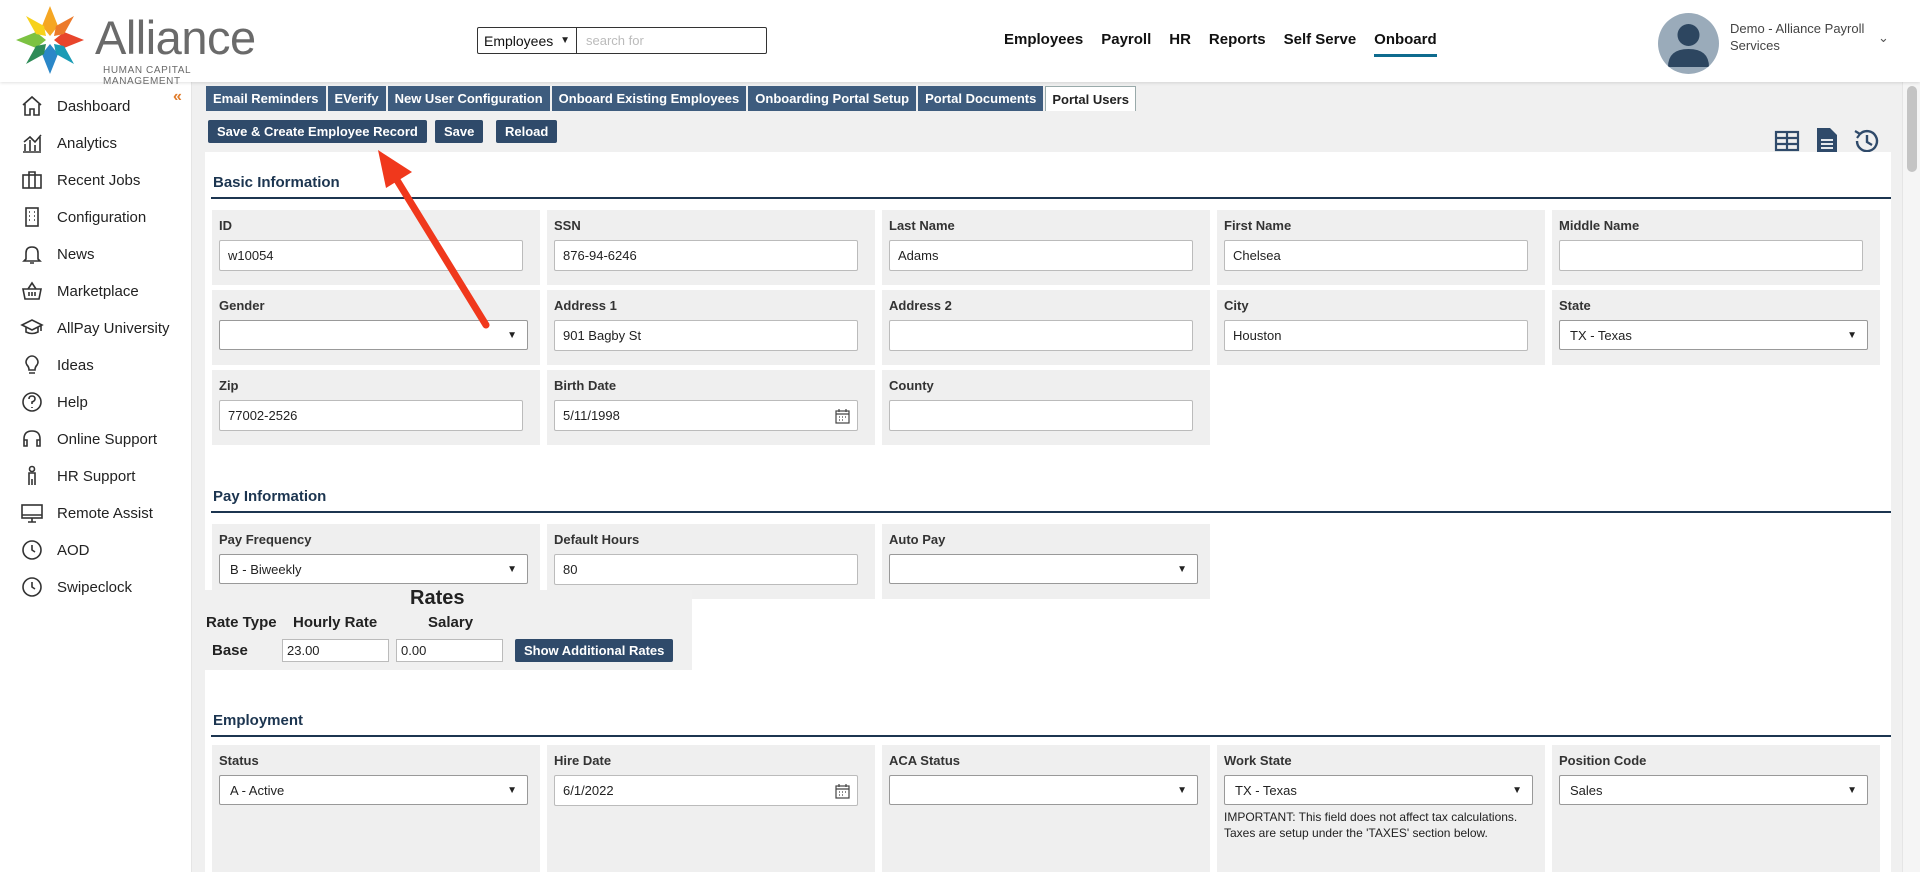 This screenshot has width=1920, height=872. What do you see at coordinates (373, 569) in the screenshot?
I see `pay-frequency-select: B - Biweekly ▼` at bounding box center [373, 569].